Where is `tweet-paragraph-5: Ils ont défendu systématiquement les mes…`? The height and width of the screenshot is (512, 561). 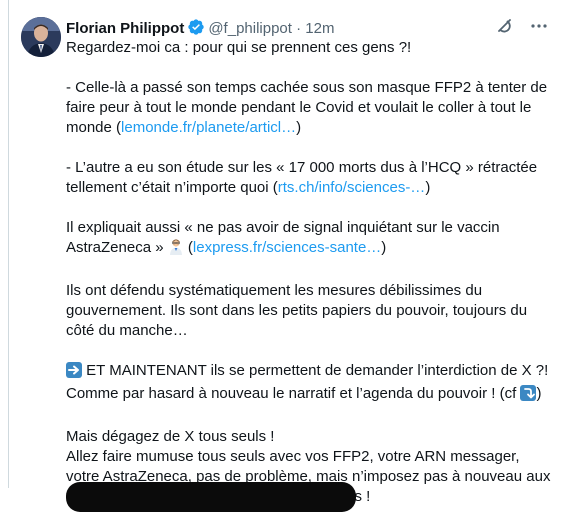
tweet-paragraph-5: Ils ont défendu systématiquement les mes… is located at coordinates (297, 310).